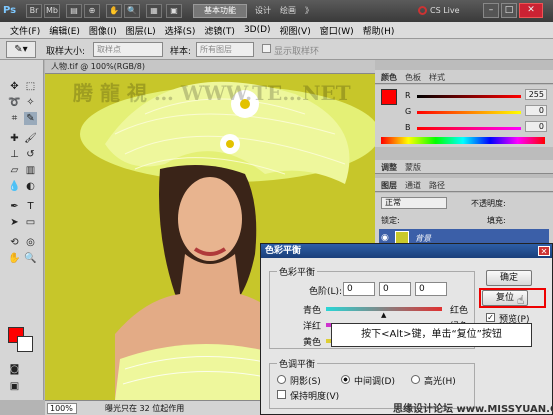  Describe the element at coordinates (379, 30) in the screenshot. I see `menu-help: 帮助(H)` at that location.